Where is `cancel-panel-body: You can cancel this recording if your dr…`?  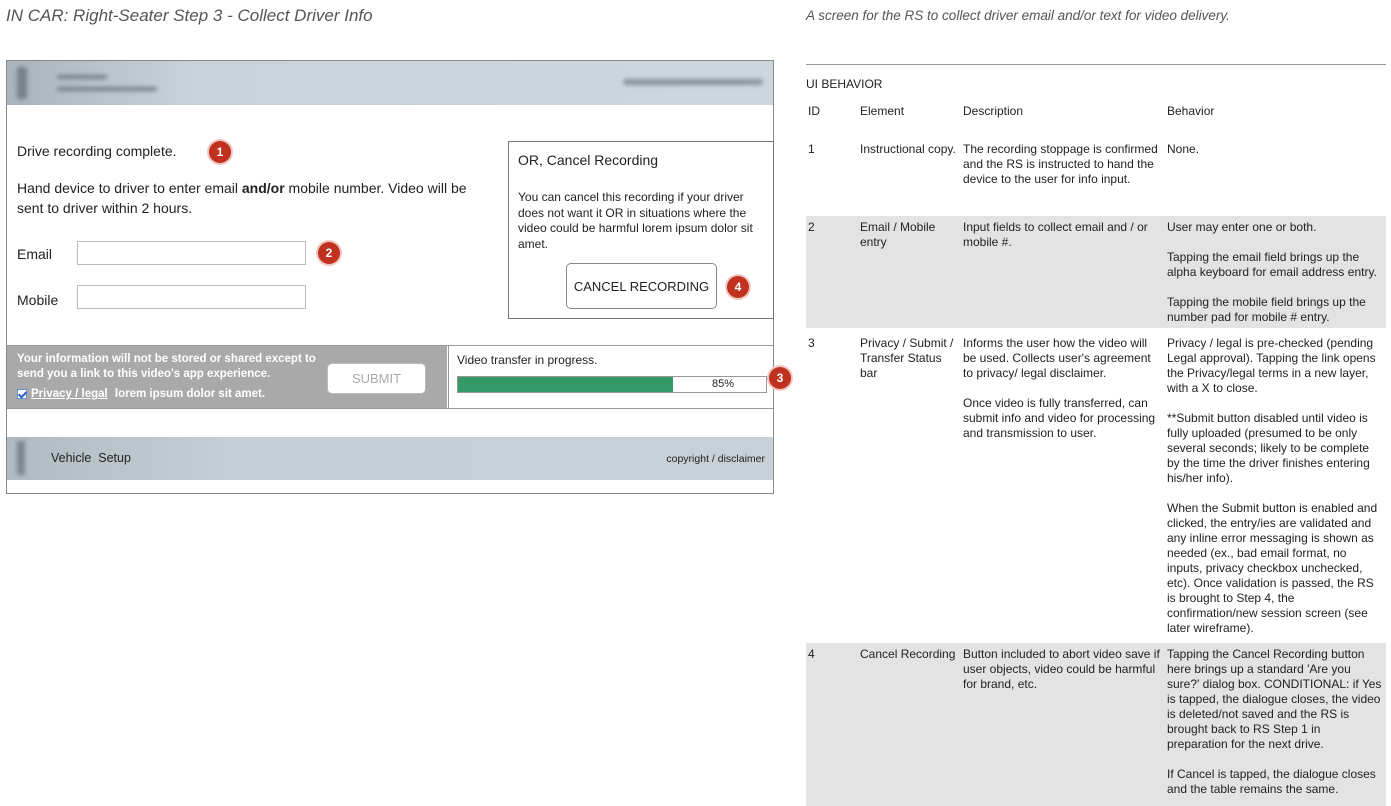
cancel-panel-body: You can cancel this recording if your dr… is located at coordinates (635, 220).